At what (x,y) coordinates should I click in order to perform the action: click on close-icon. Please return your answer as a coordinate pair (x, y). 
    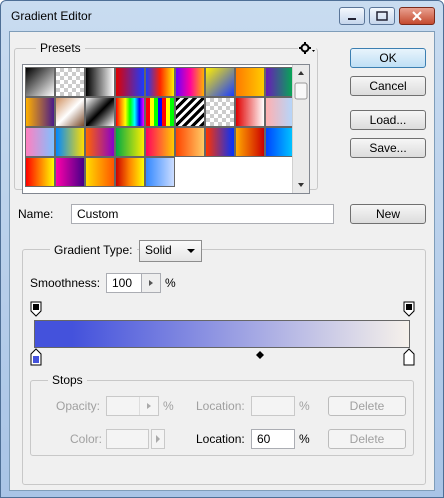
    Looking at the image, I should click on (417, 16).